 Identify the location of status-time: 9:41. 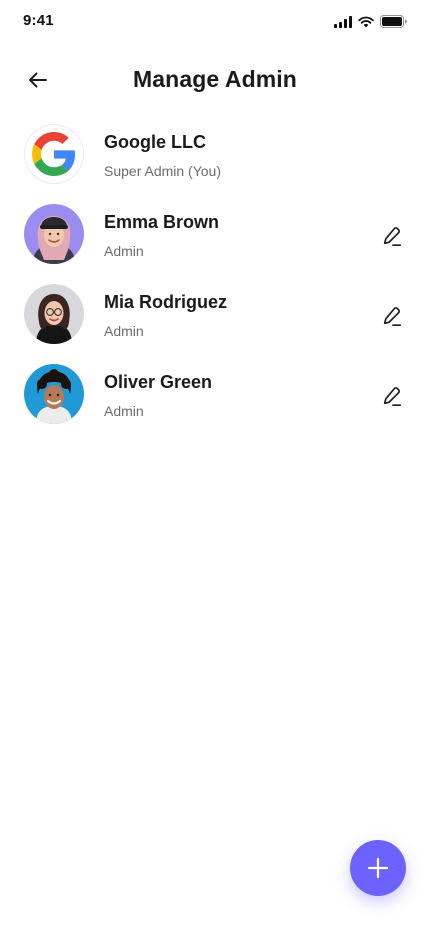
(38, 20).